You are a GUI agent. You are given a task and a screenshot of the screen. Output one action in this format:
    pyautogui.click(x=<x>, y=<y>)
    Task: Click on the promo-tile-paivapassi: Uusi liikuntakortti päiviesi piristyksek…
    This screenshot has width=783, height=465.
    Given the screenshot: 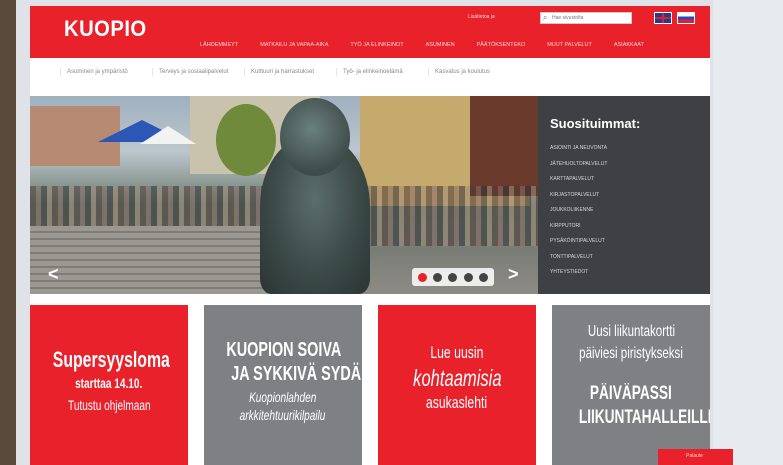 What is the action you would take?
    pyautogui.click(x=631, y=385)
    